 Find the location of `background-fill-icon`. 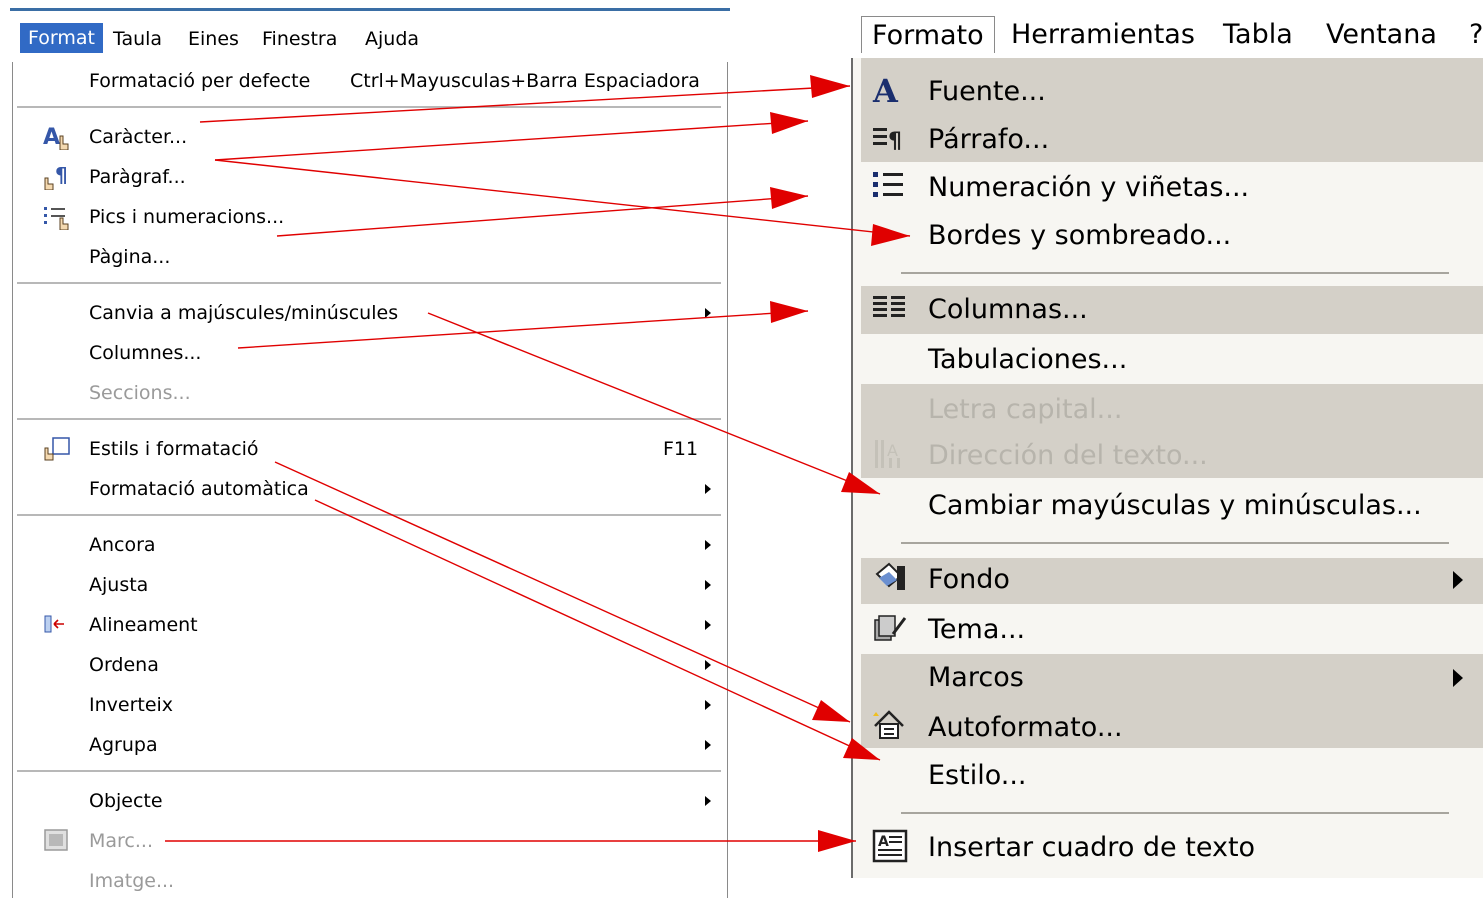

background-fill-icon is located at coordinates (890, 576).